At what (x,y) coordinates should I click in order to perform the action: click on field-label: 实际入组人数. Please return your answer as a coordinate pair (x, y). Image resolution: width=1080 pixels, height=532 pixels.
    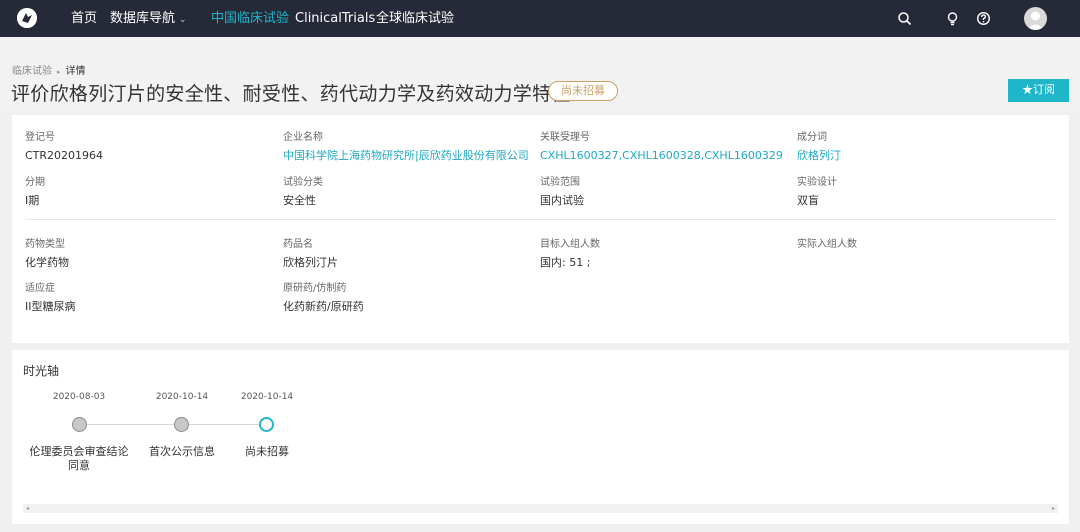
    Looking at the image, I should click on (827, 244).